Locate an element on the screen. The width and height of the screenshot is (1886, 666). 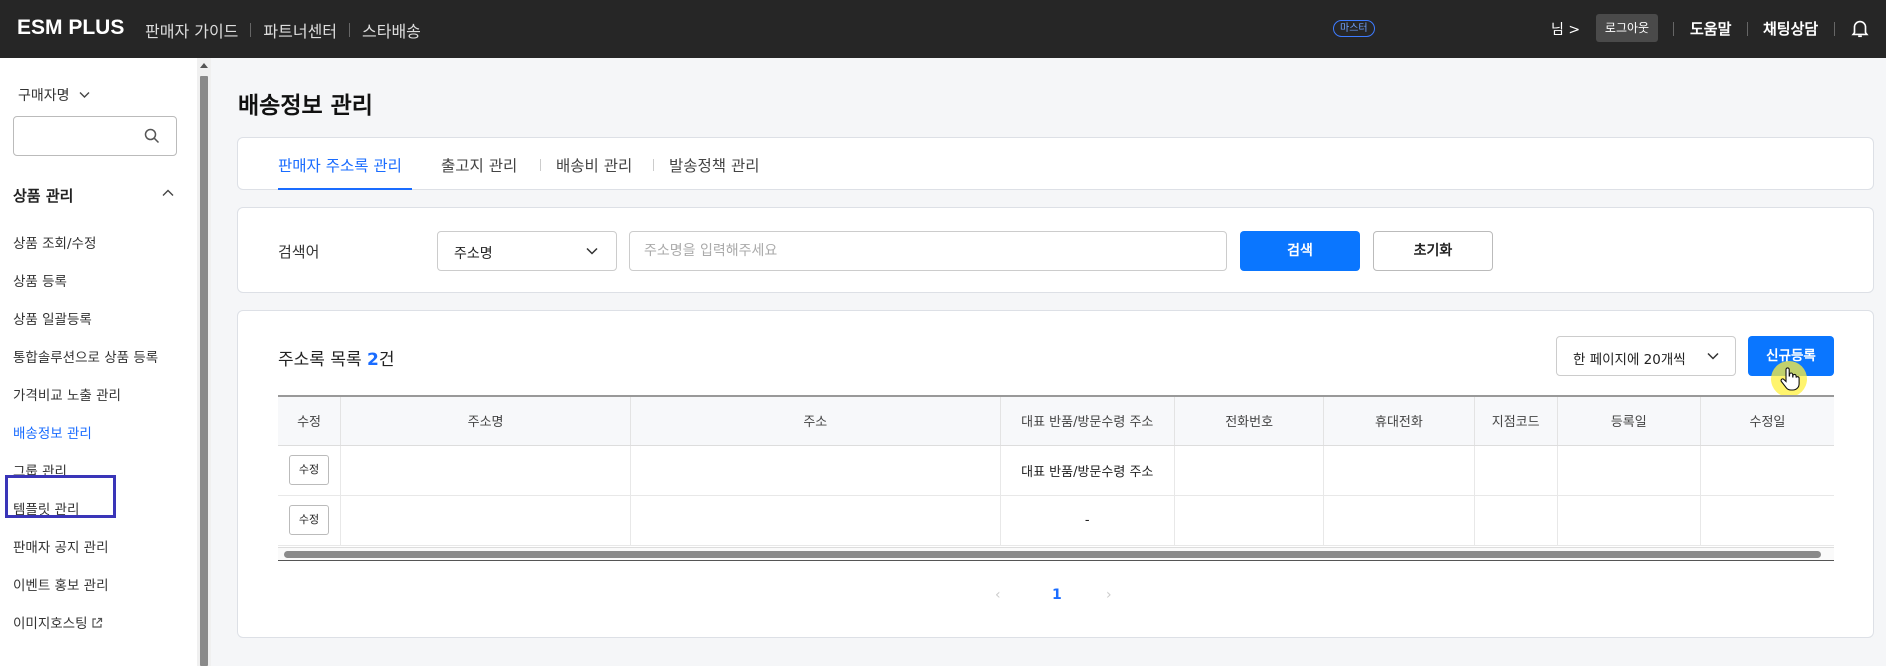
top-nav: 판매자 가이드 파트너센터 스타배송 is located at coordinates (283, 30).